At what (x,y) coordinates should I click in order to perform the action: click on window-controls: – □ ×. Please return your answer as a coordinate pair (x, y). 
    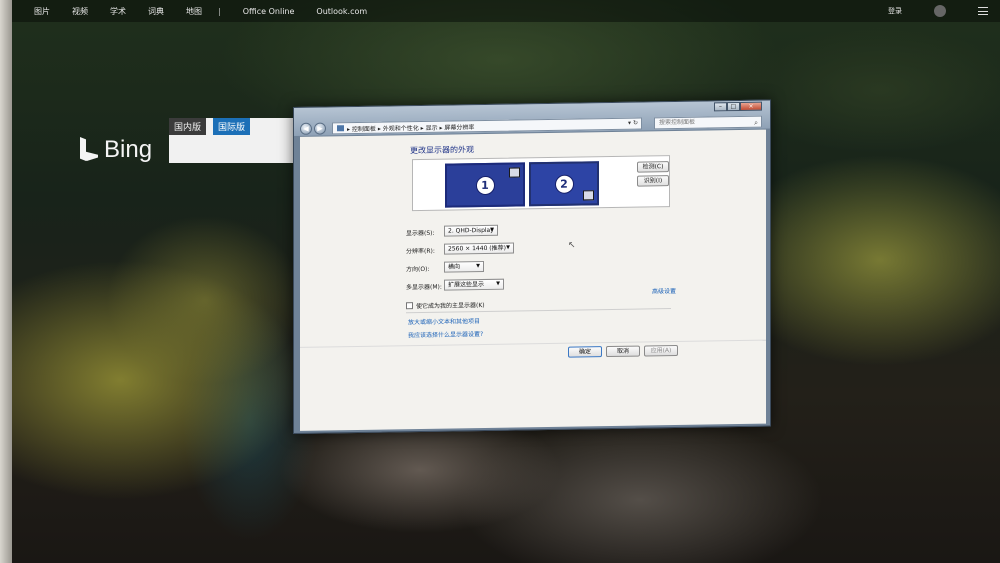
    Looking at the image, I should click on (738, 106).